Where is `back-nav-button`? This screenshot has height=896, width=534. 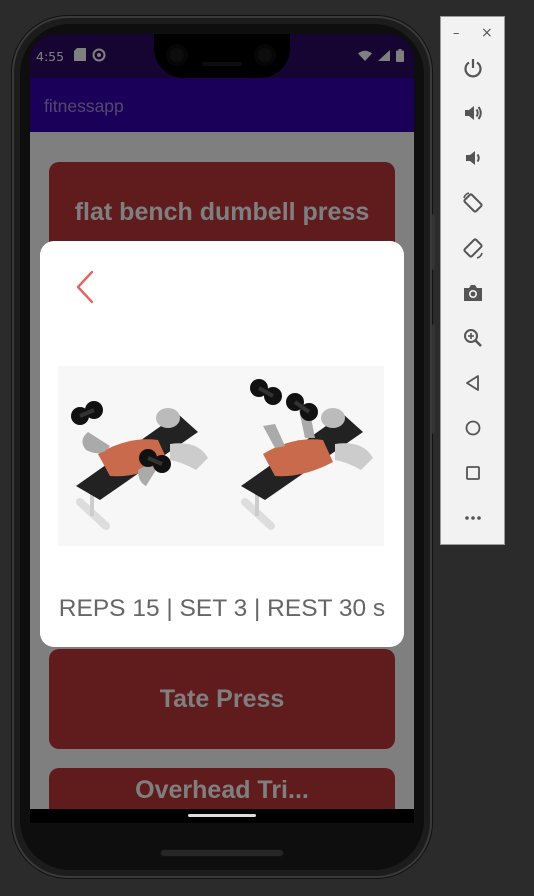
back-nav-button is located at coordinates (473, 383).